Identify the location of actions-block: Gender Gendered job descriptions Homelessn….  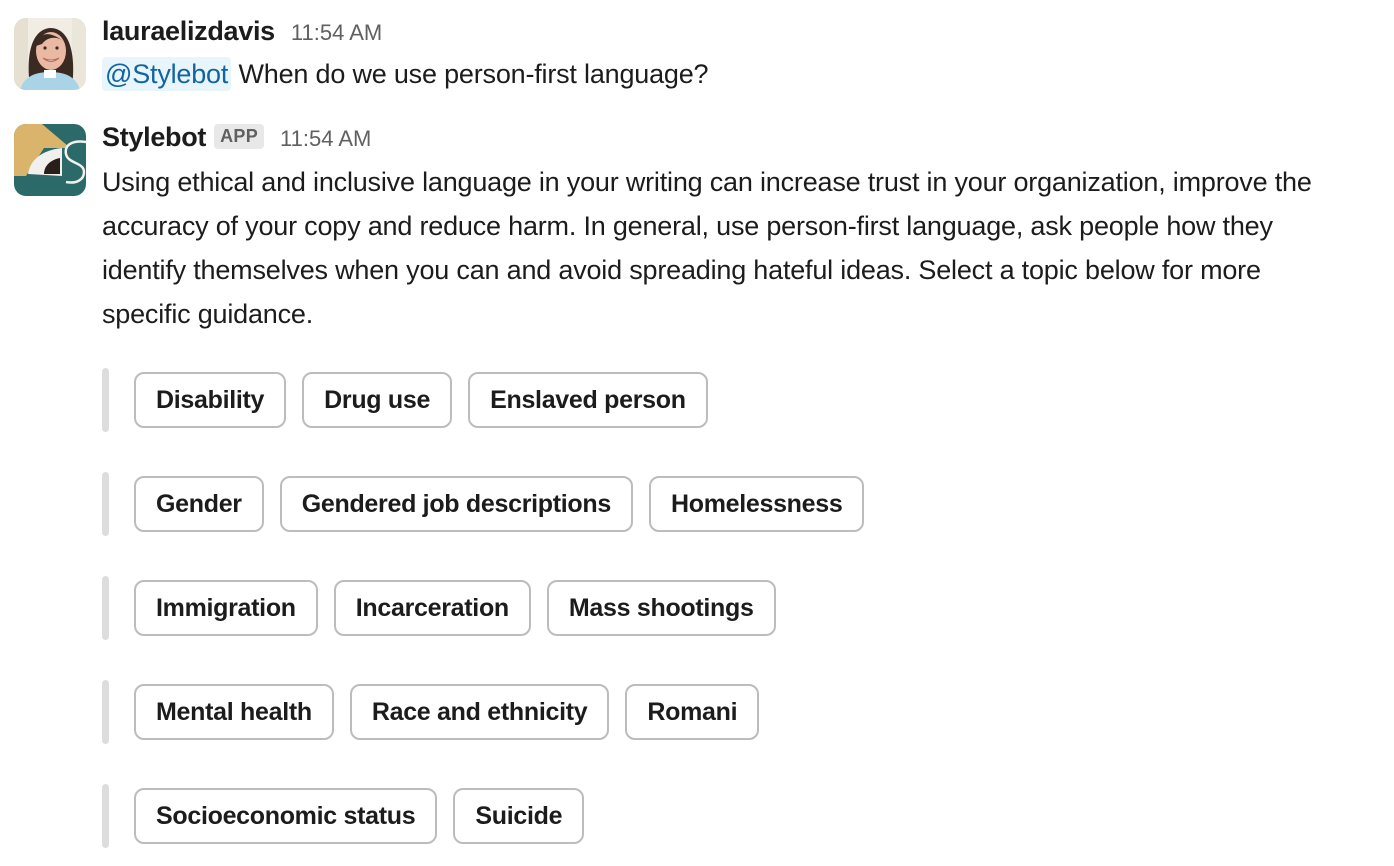
(491, 504).